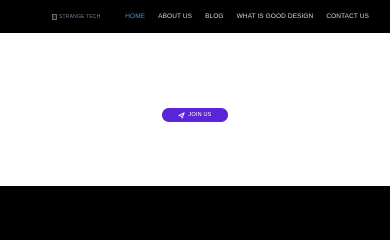 This screenshot has width=390, height=240. I want to click on nav-item-home: HOME, so click(135, 16).